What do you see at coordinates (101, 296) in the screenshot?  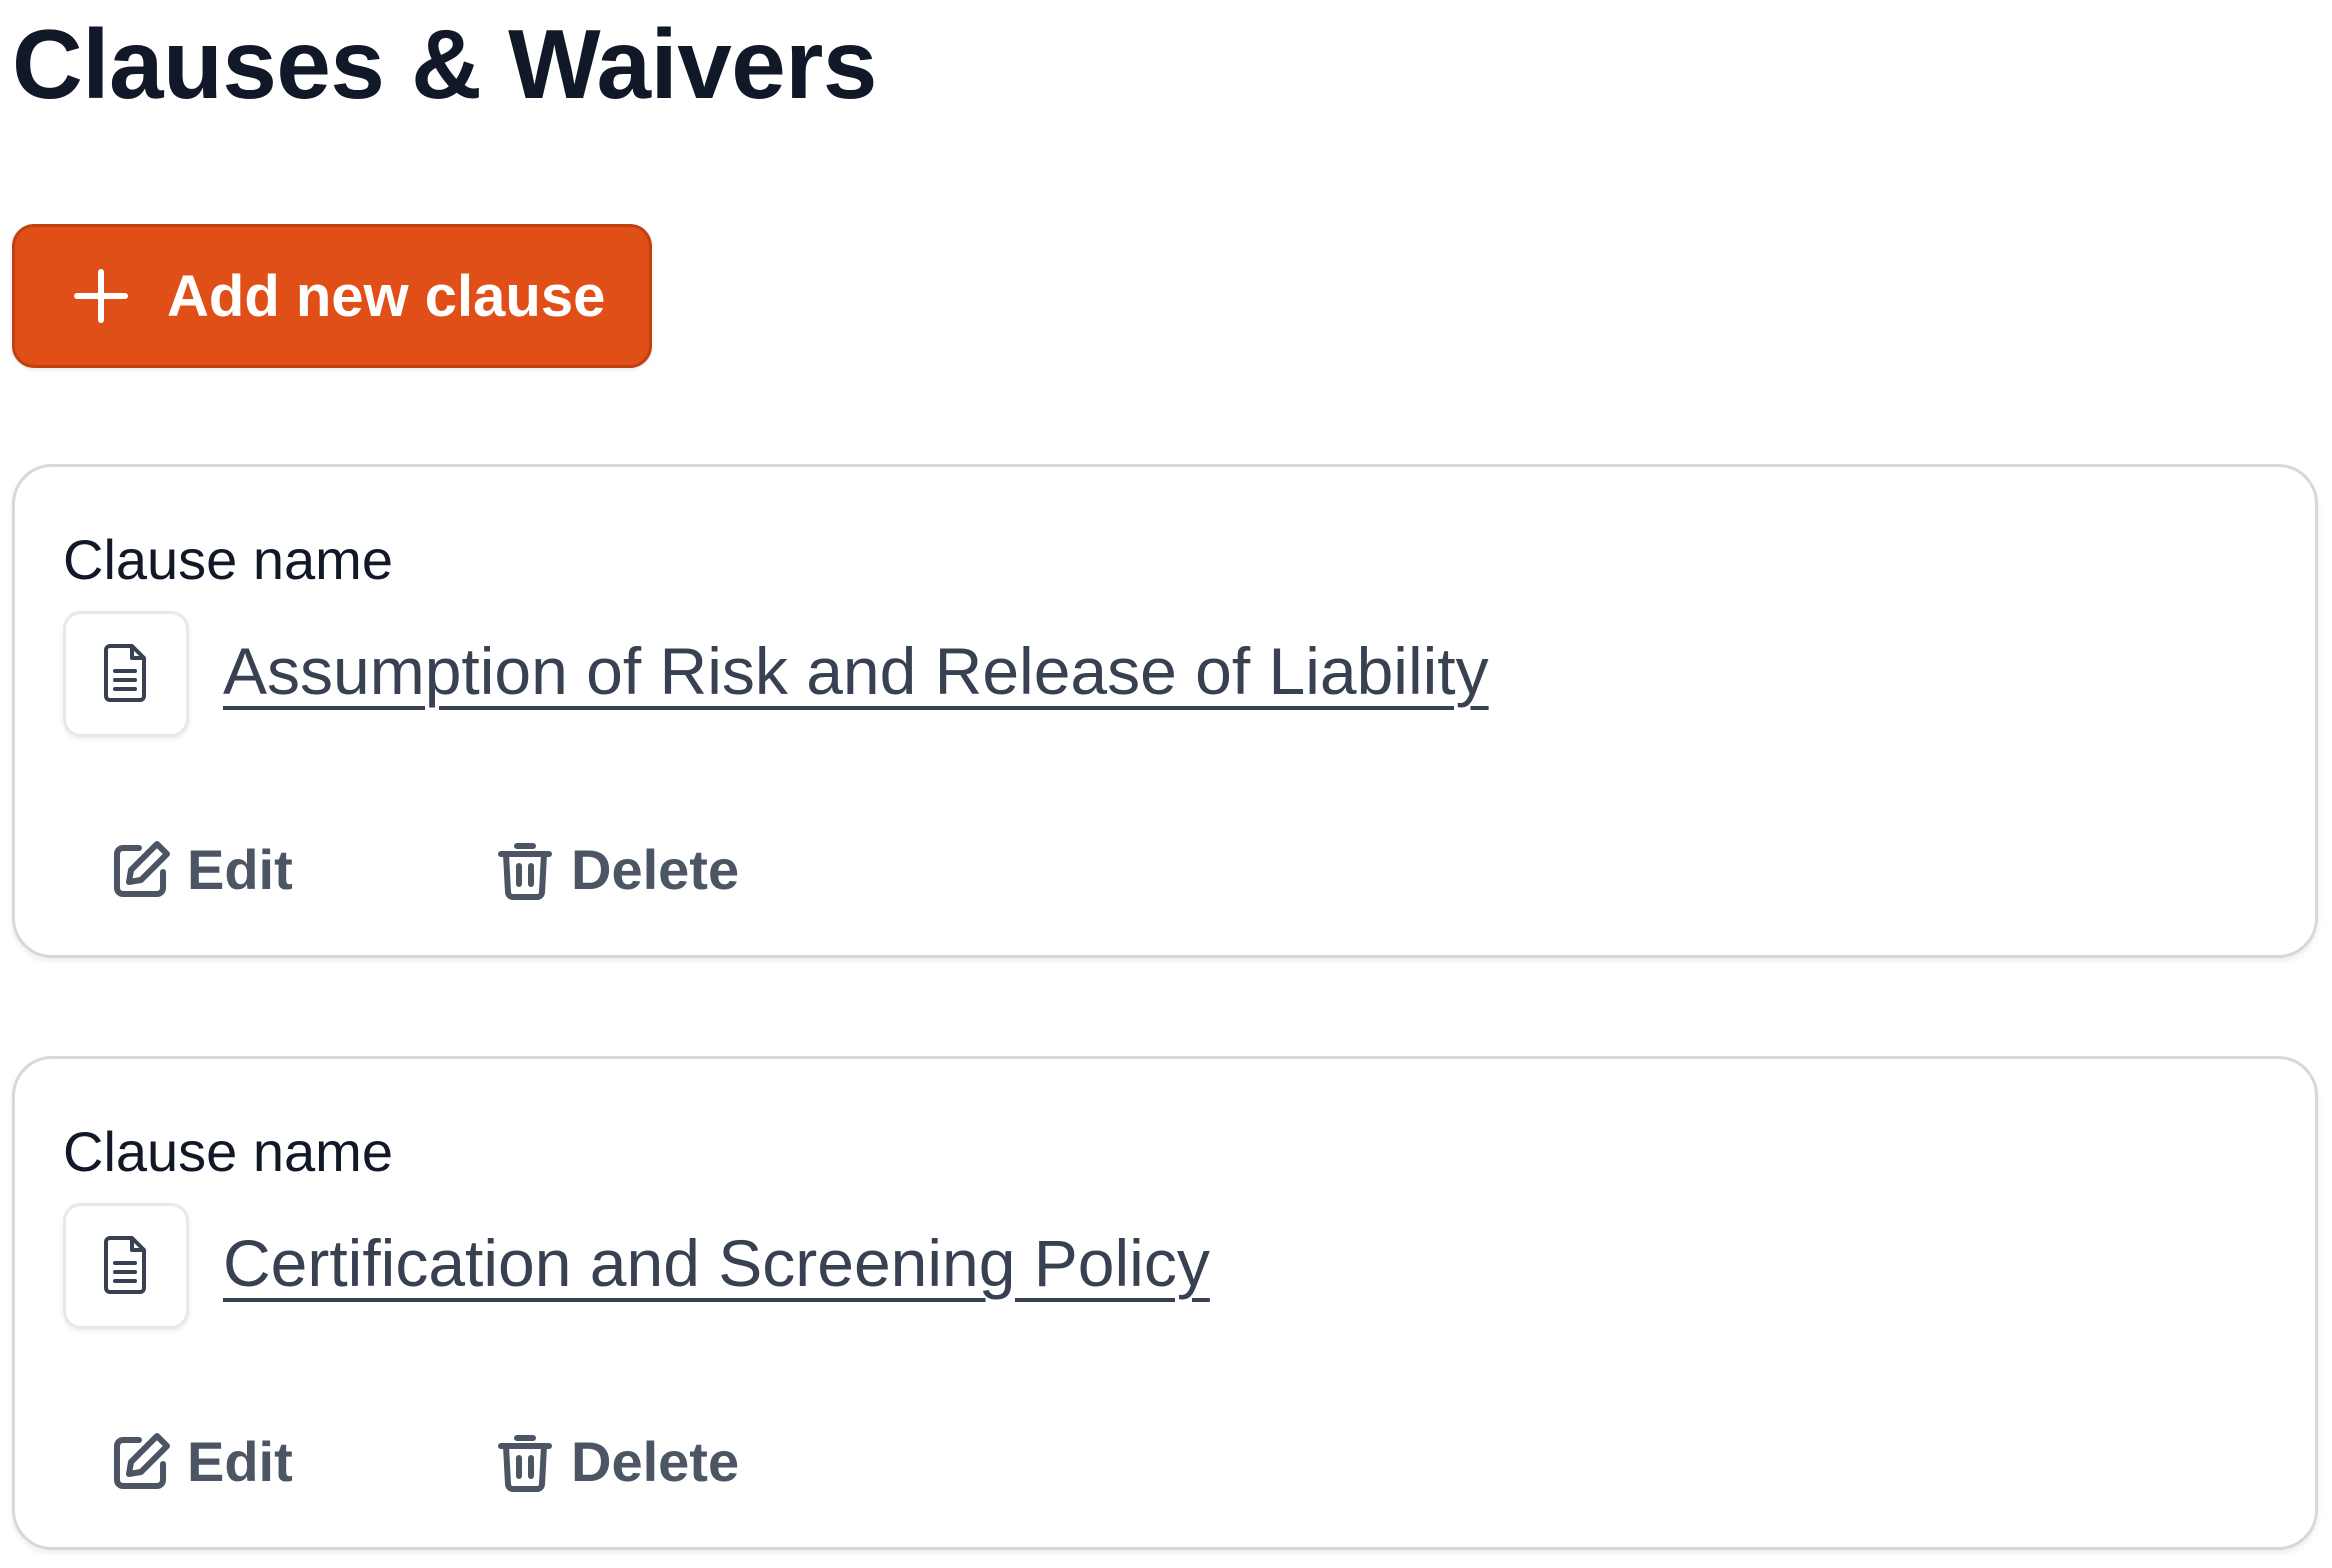 I see `plus-icon` at bounding box center [101, 296].